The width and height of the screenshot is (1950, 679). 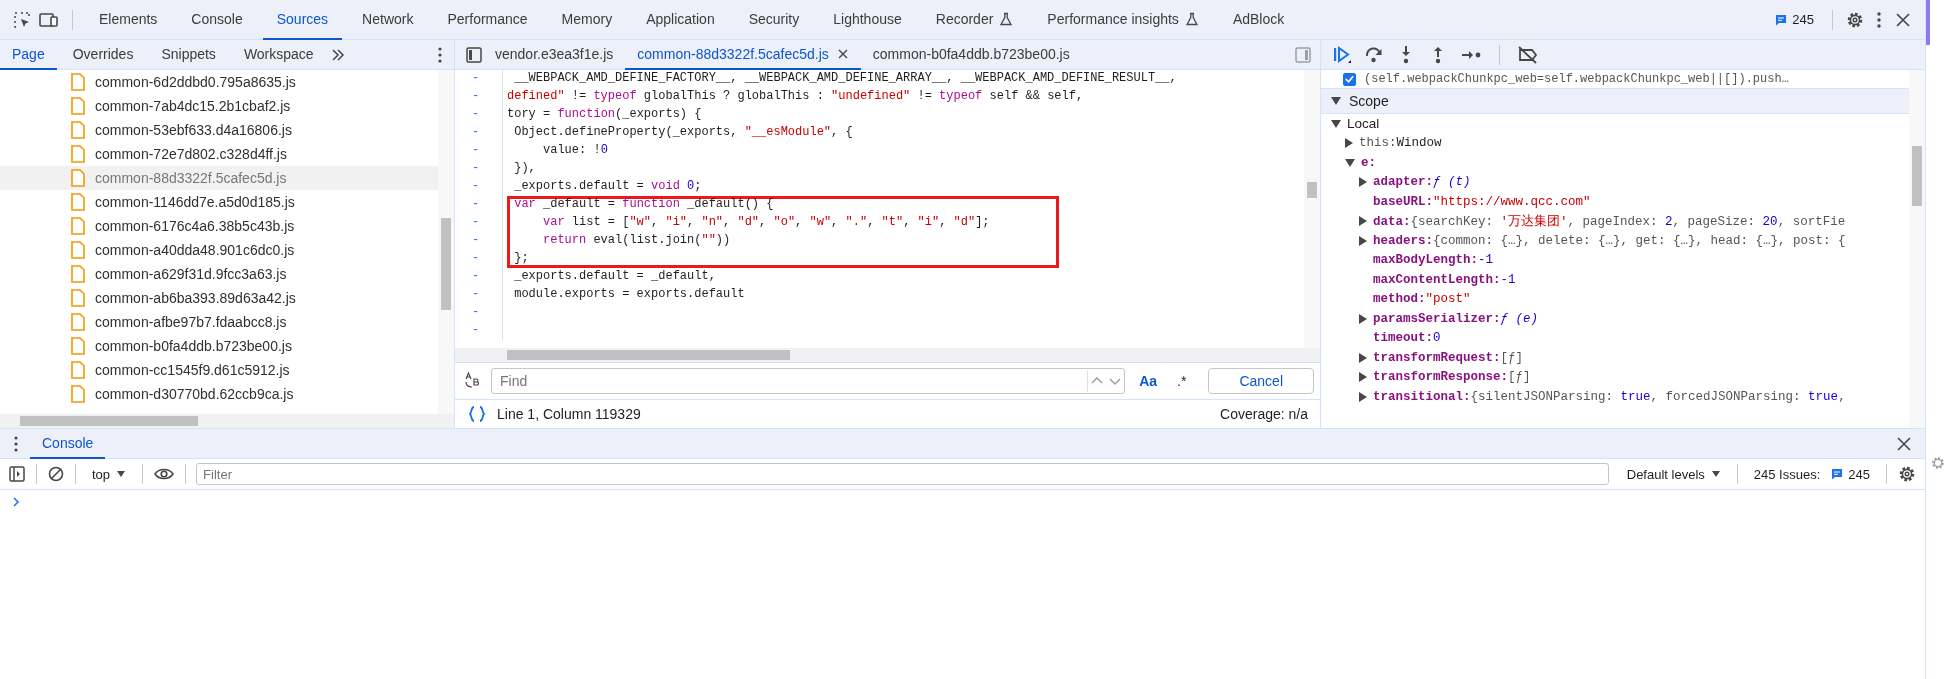 What do you see at coordinates (1363, 123) in the screenshot?
I see `scope-entry: Local` at bounding box center [1363, 123].